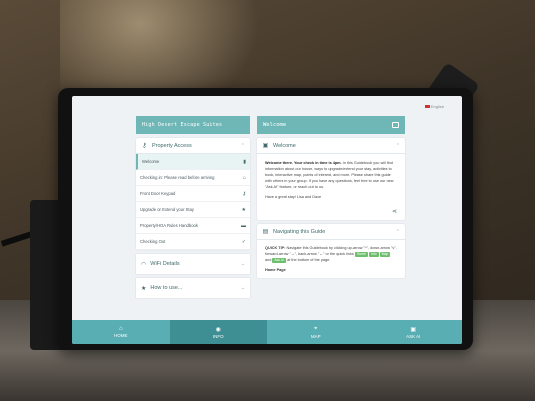  What do you see at coordinates (275, 248) in the screenshot?
I see `quick-tip-label: QUICK TIP:` at bounding box center [275, 248].